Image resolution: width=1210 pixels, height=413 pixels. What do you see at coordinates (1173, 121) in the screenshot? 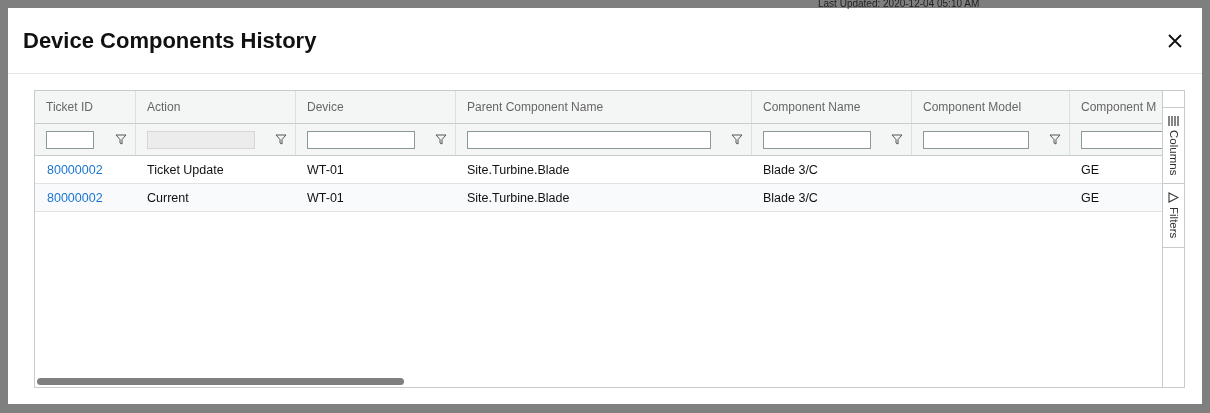
I see `columns-icon` at bounding box center [1173, 121].